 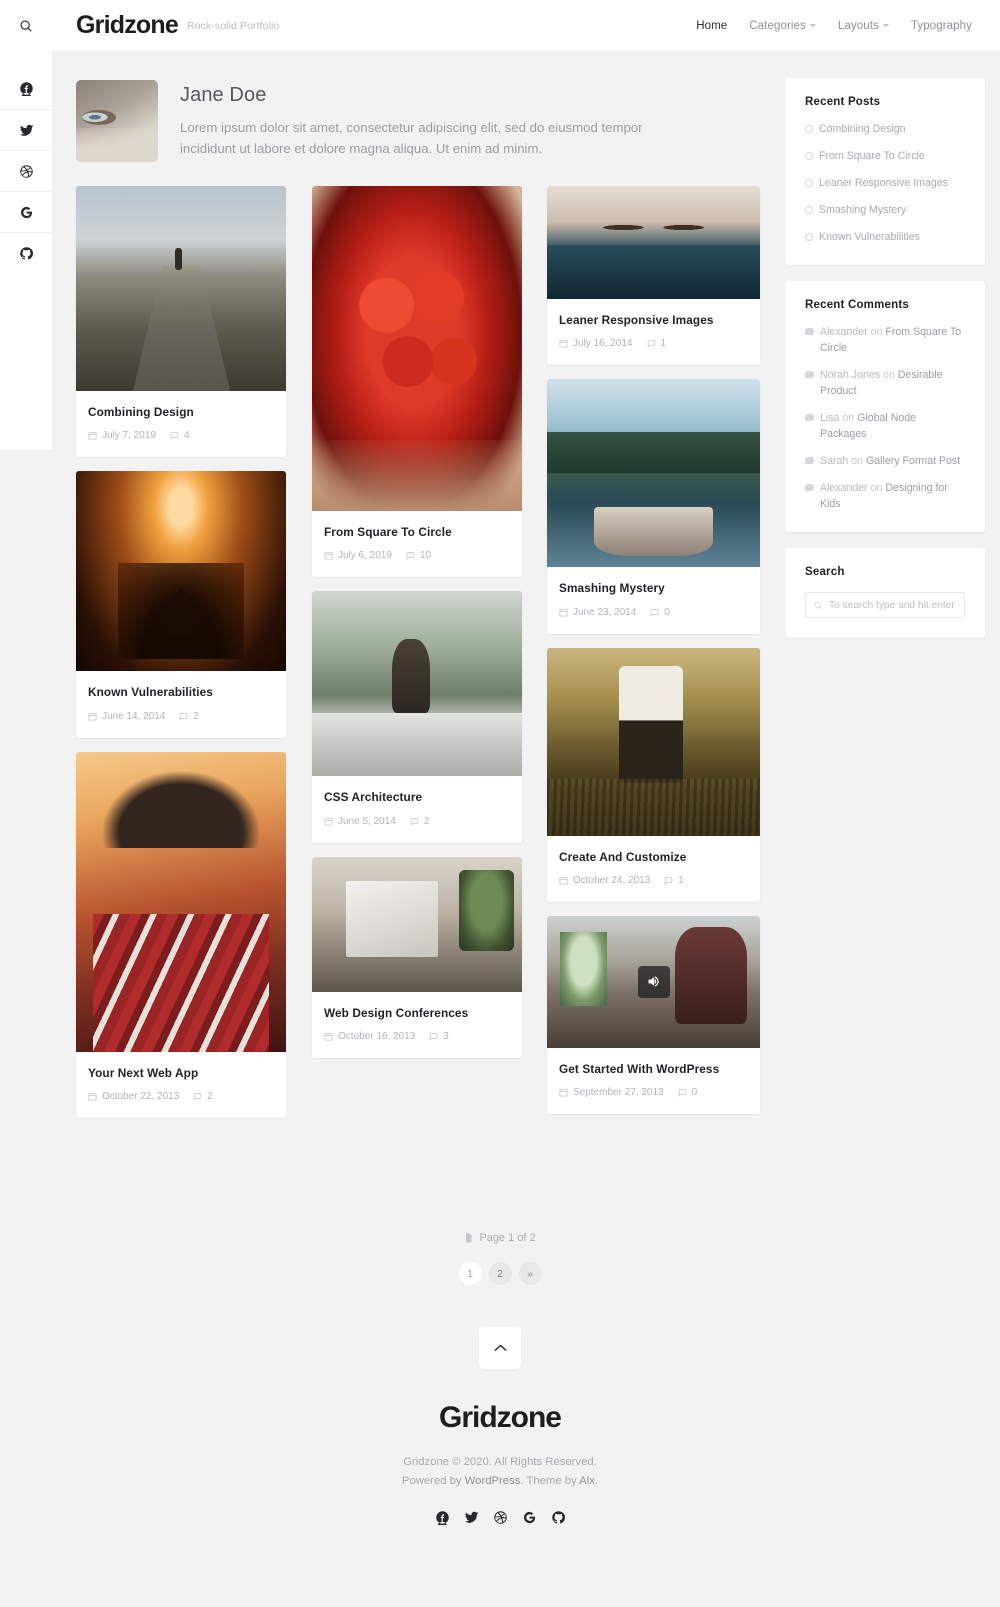 I want to click on nav-item-layouts: Layouts, so click(x=863, y=26).